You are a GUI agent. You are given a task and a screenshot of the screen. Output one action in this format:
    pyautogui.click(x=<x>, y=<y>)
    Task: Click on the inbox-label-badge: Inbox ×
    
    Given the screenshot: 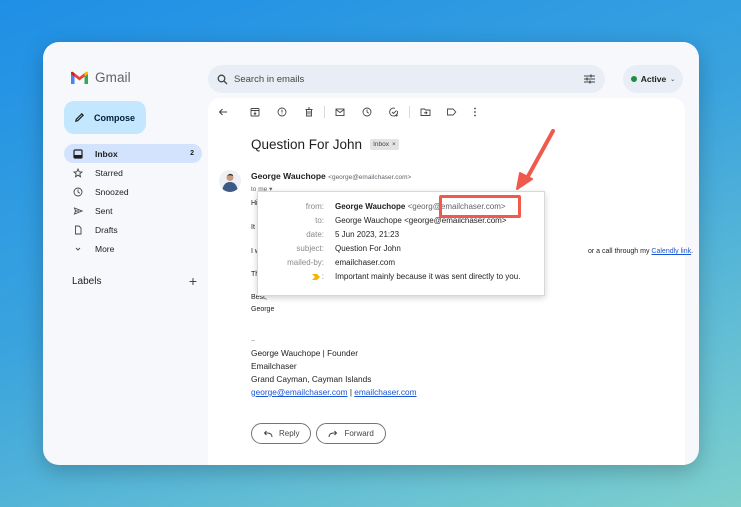 What is the action you would take?
    pyautogui.click(x=384, y=144)
    